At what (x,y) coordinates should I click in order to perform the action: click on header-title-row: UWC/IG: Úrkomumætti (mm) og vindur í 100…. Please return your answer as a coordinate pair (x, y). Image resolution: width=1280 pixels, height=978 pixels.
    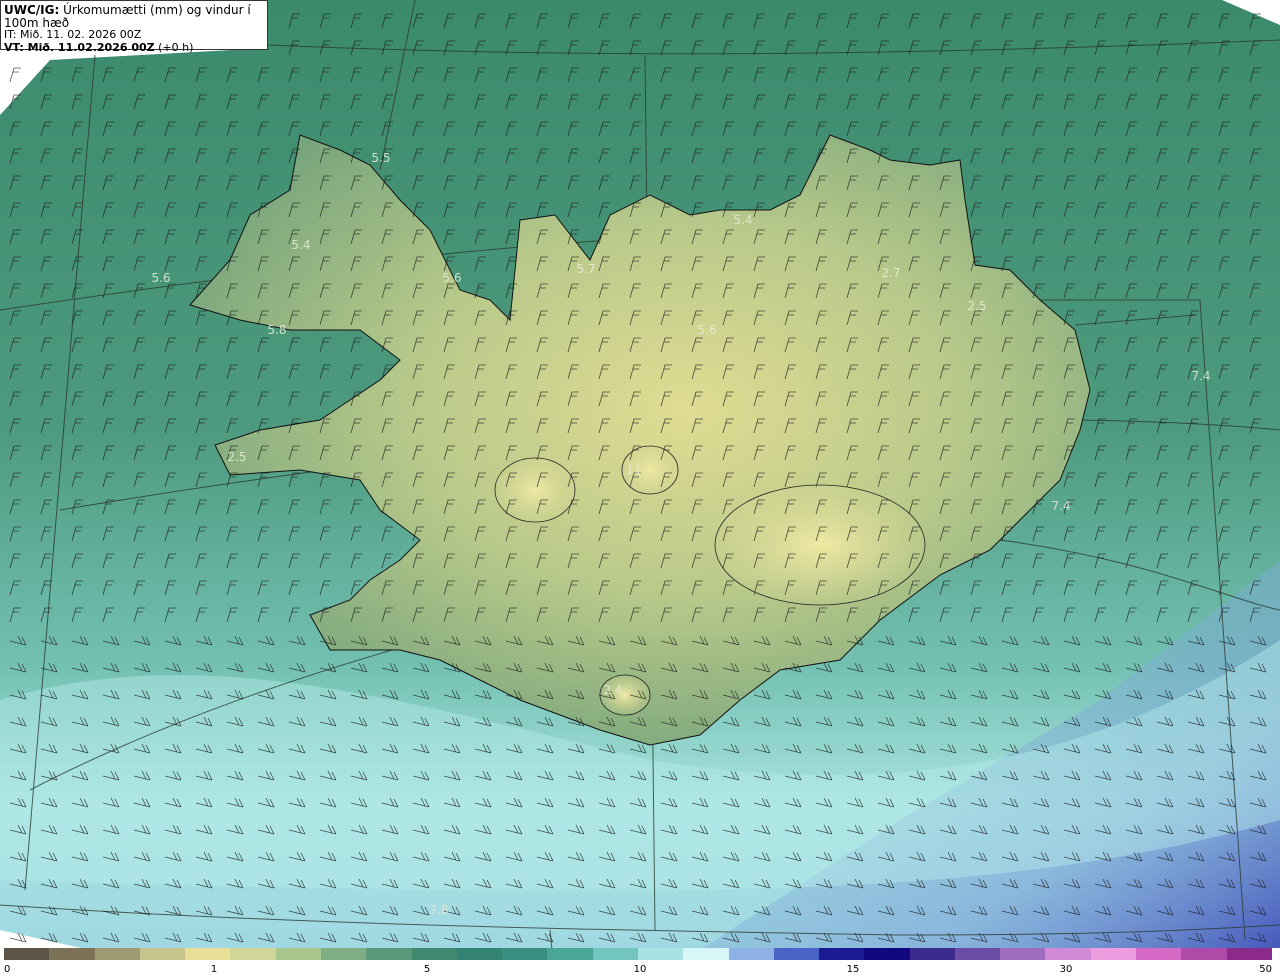
    Looking at the image, I should click on (133, 16).